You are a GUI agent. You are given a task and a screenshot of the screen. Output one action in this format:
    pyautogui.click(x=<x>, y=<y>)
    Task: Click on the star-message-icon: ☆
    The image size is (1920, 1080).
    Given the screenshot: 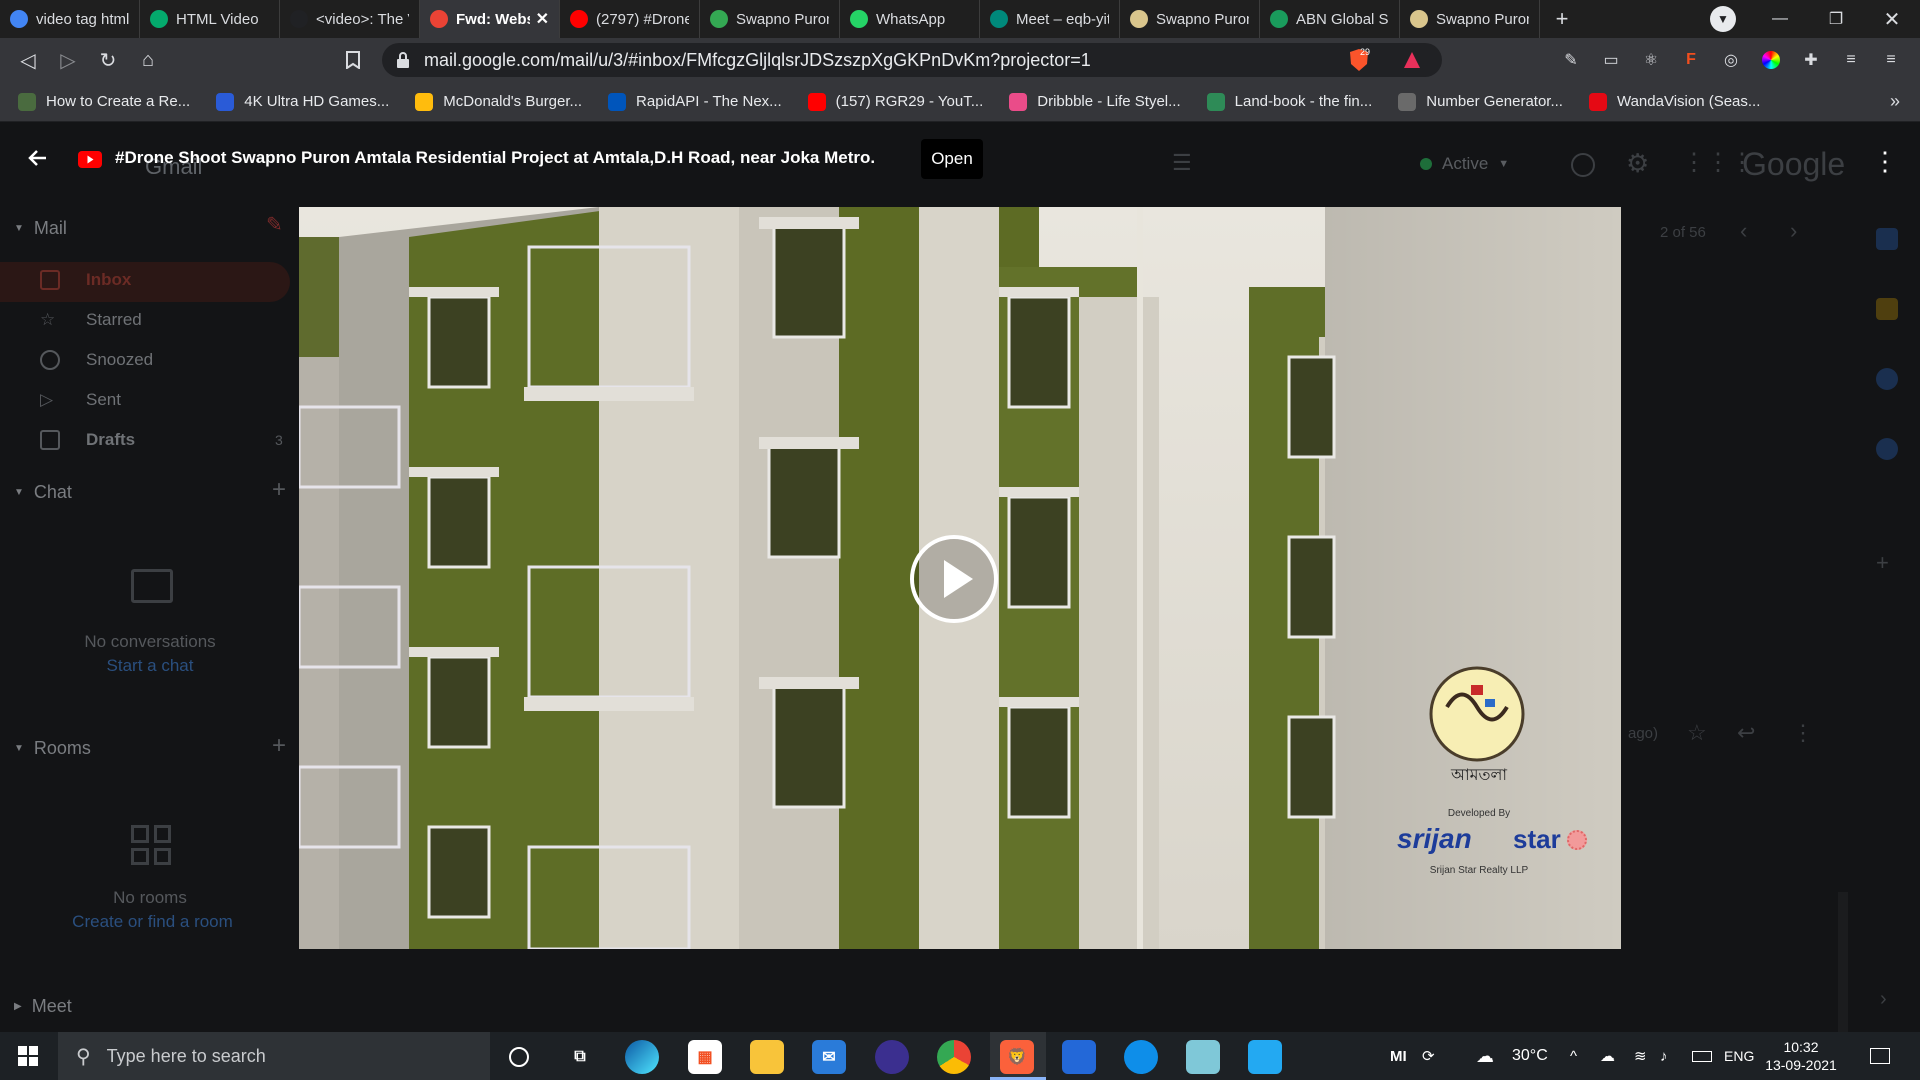 What is the action you would take?
    pyautogui.click(x=1697, y=733)
    